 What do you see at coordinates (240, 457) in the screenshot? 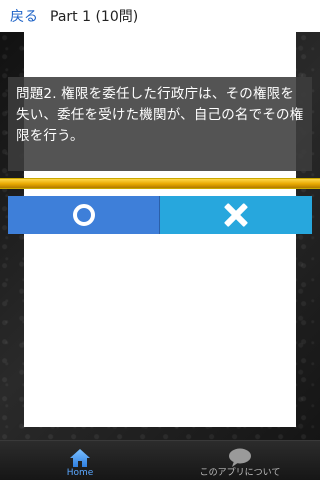
I see `speech-bubble-icon` at bounding box center [240, 457].